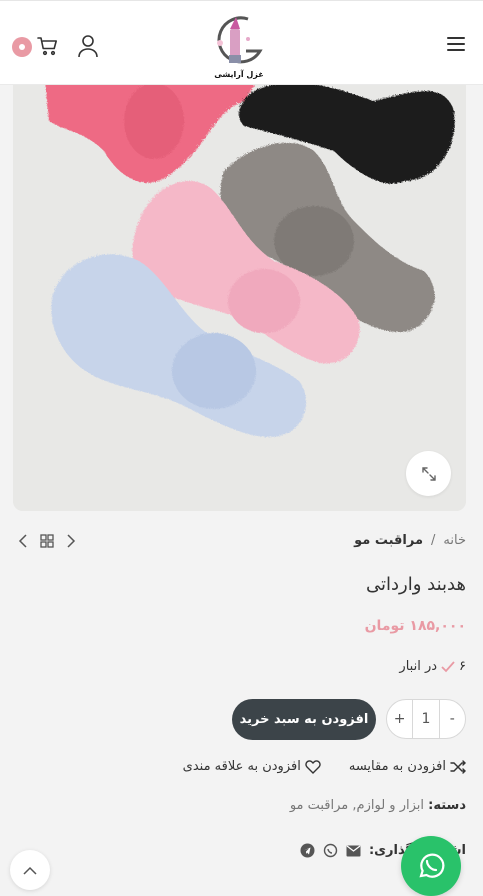  What do you see at coordinates (456, 44) in the screenshot?
I see `hamburger-menu-icon` at bounding box center [456, 44].